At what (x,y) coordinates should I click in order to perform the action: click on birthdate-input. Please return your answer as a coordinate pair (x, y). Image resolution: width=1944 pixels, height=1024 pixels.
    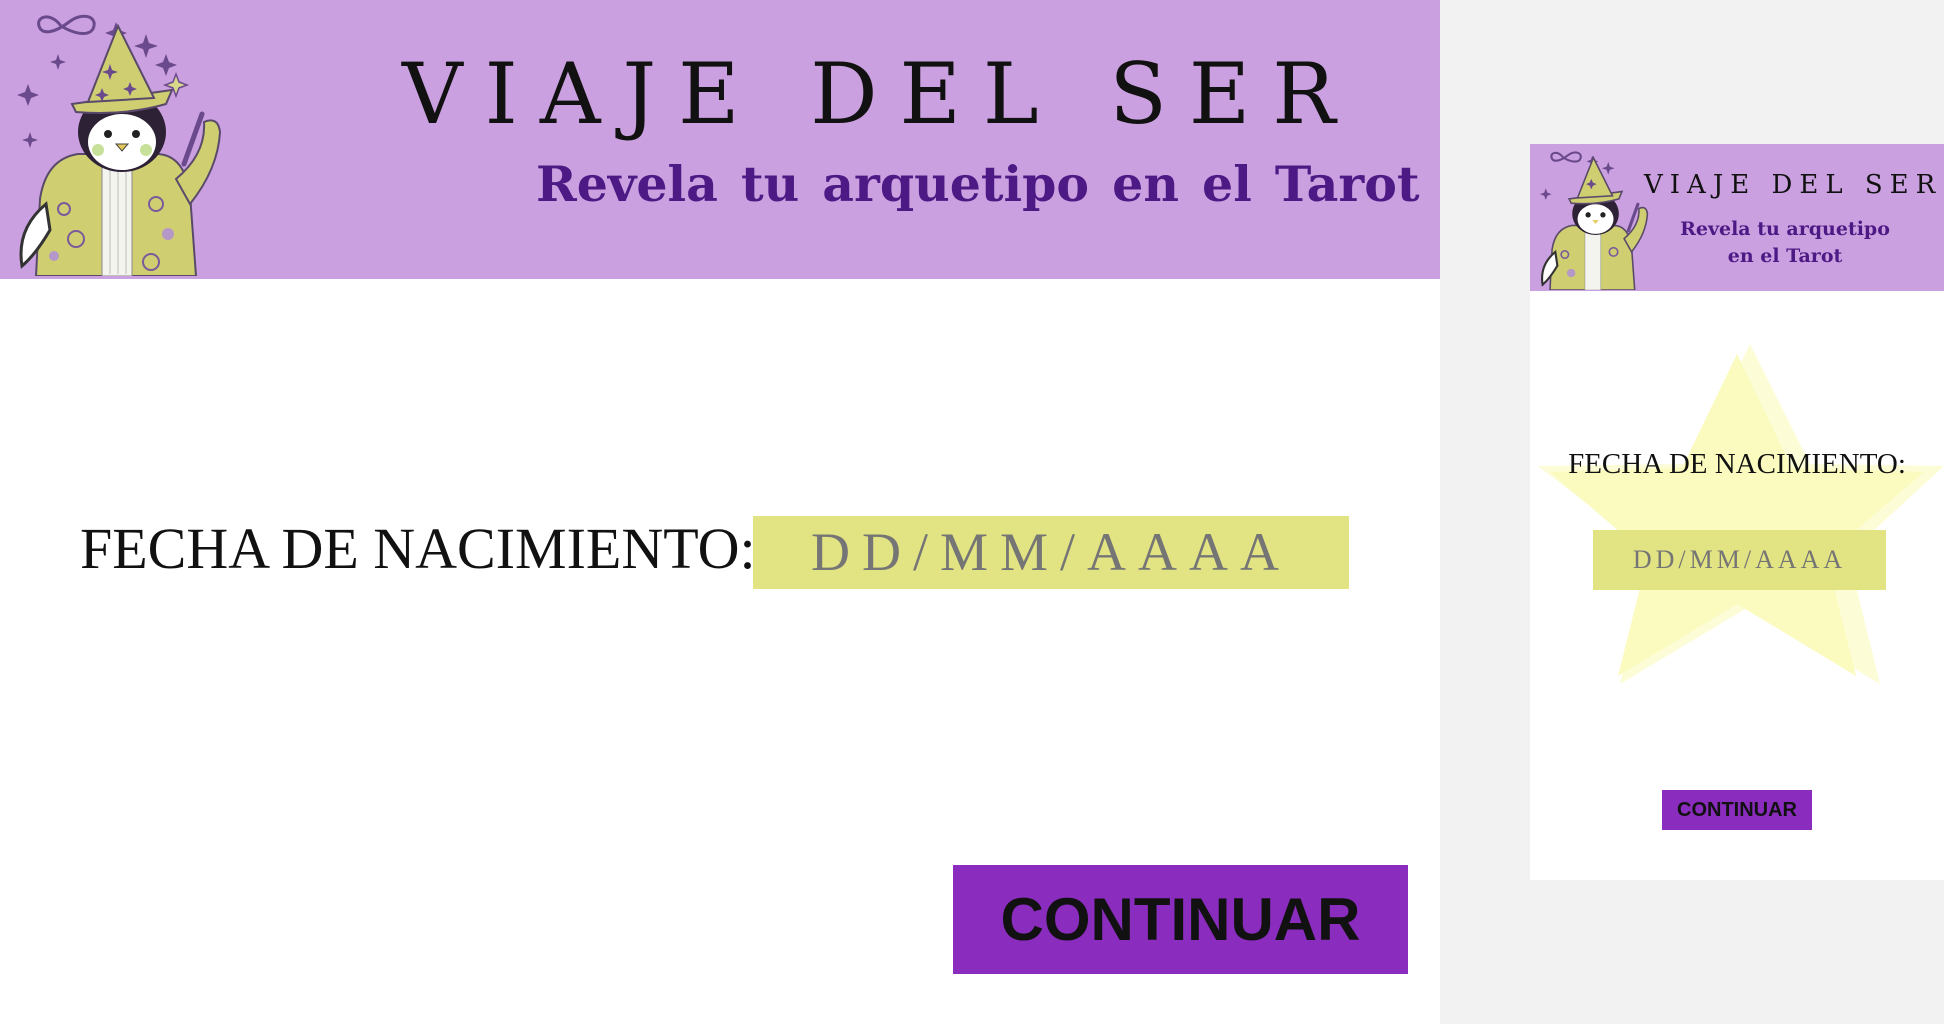
    Looking at the image, I should click on (1051, 552).